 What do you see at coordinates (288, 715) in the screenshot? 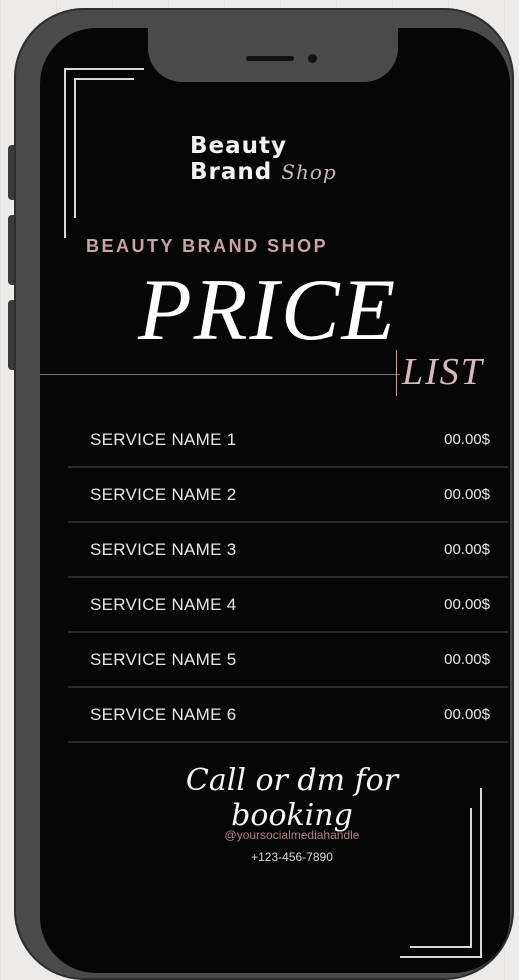
I see `service-row: SERVICE NAME 6 00.00$` at bounding box center [288, 715].